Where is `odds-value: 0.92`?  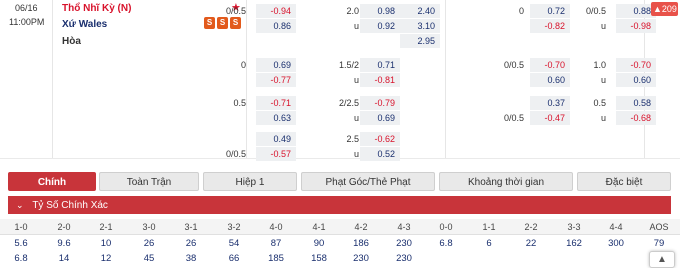
odds-value: 0.92 is located at coordinates (380, 26).